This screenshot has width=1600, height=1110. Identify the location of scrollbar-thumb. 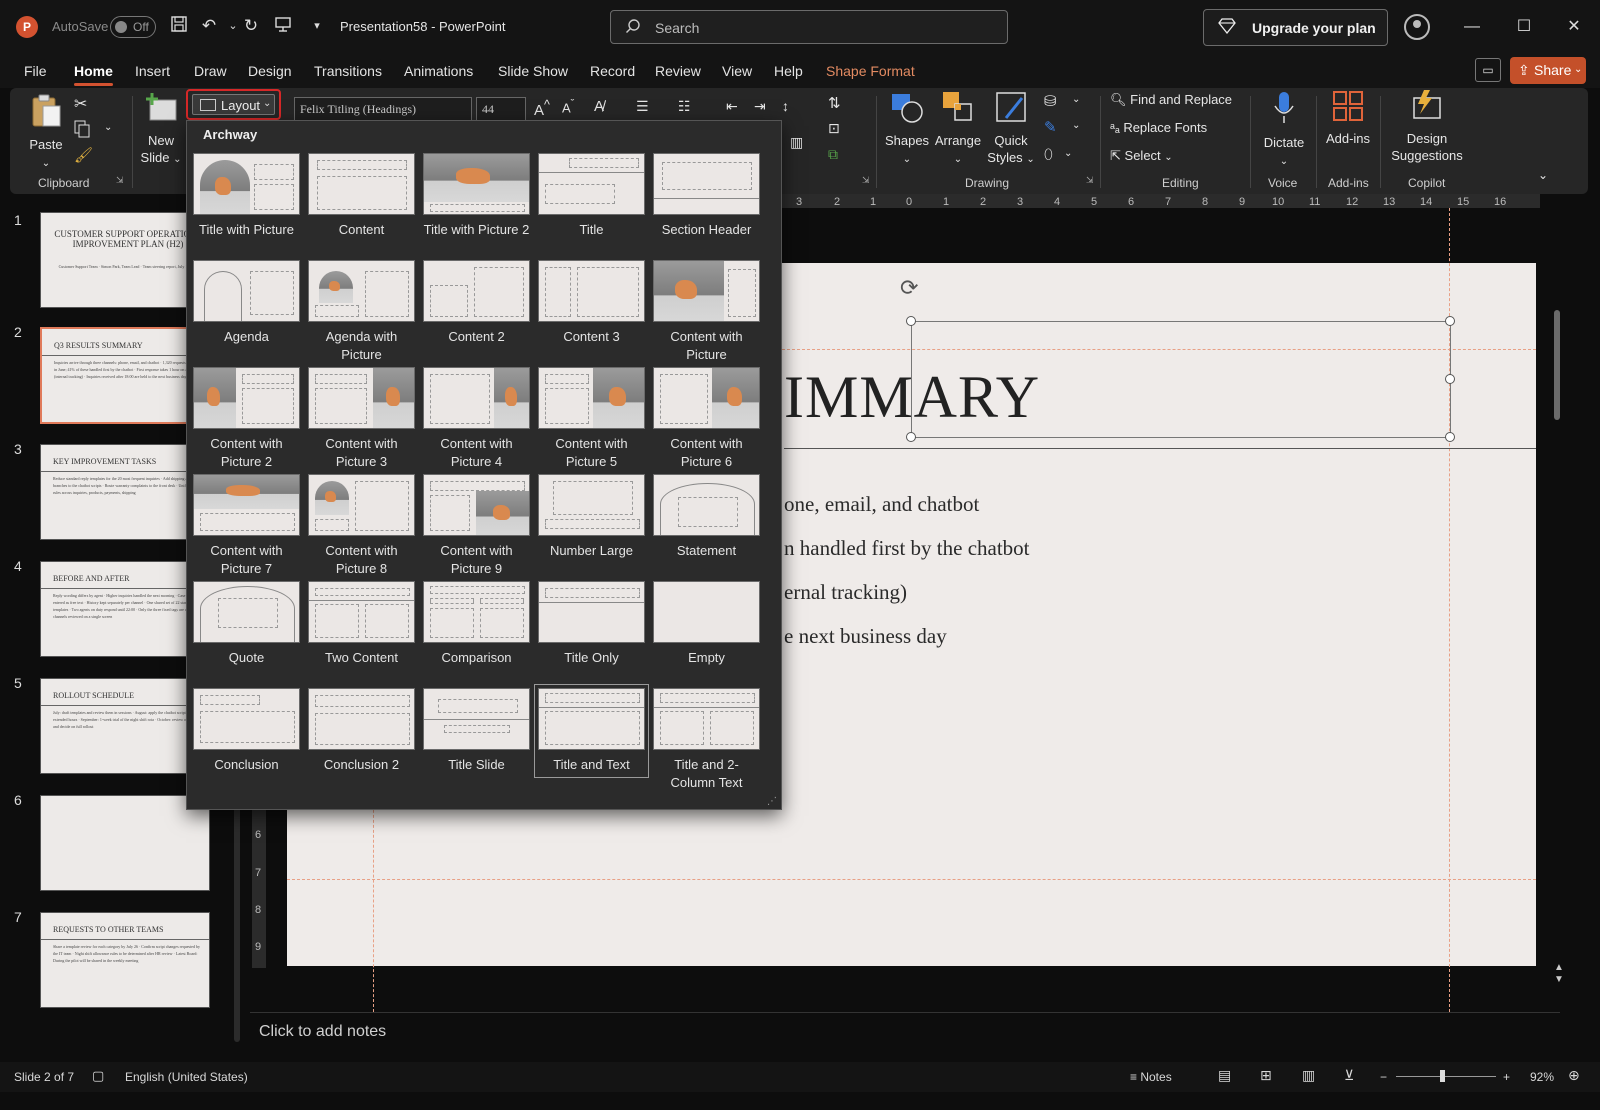
(1557, 365).